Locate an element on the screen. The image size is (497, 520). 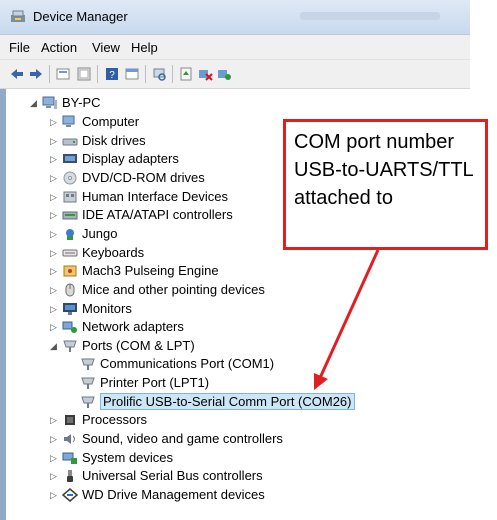
tree-item-label: Mach3 Pulseing Engine is located at coordinates (150, 271).